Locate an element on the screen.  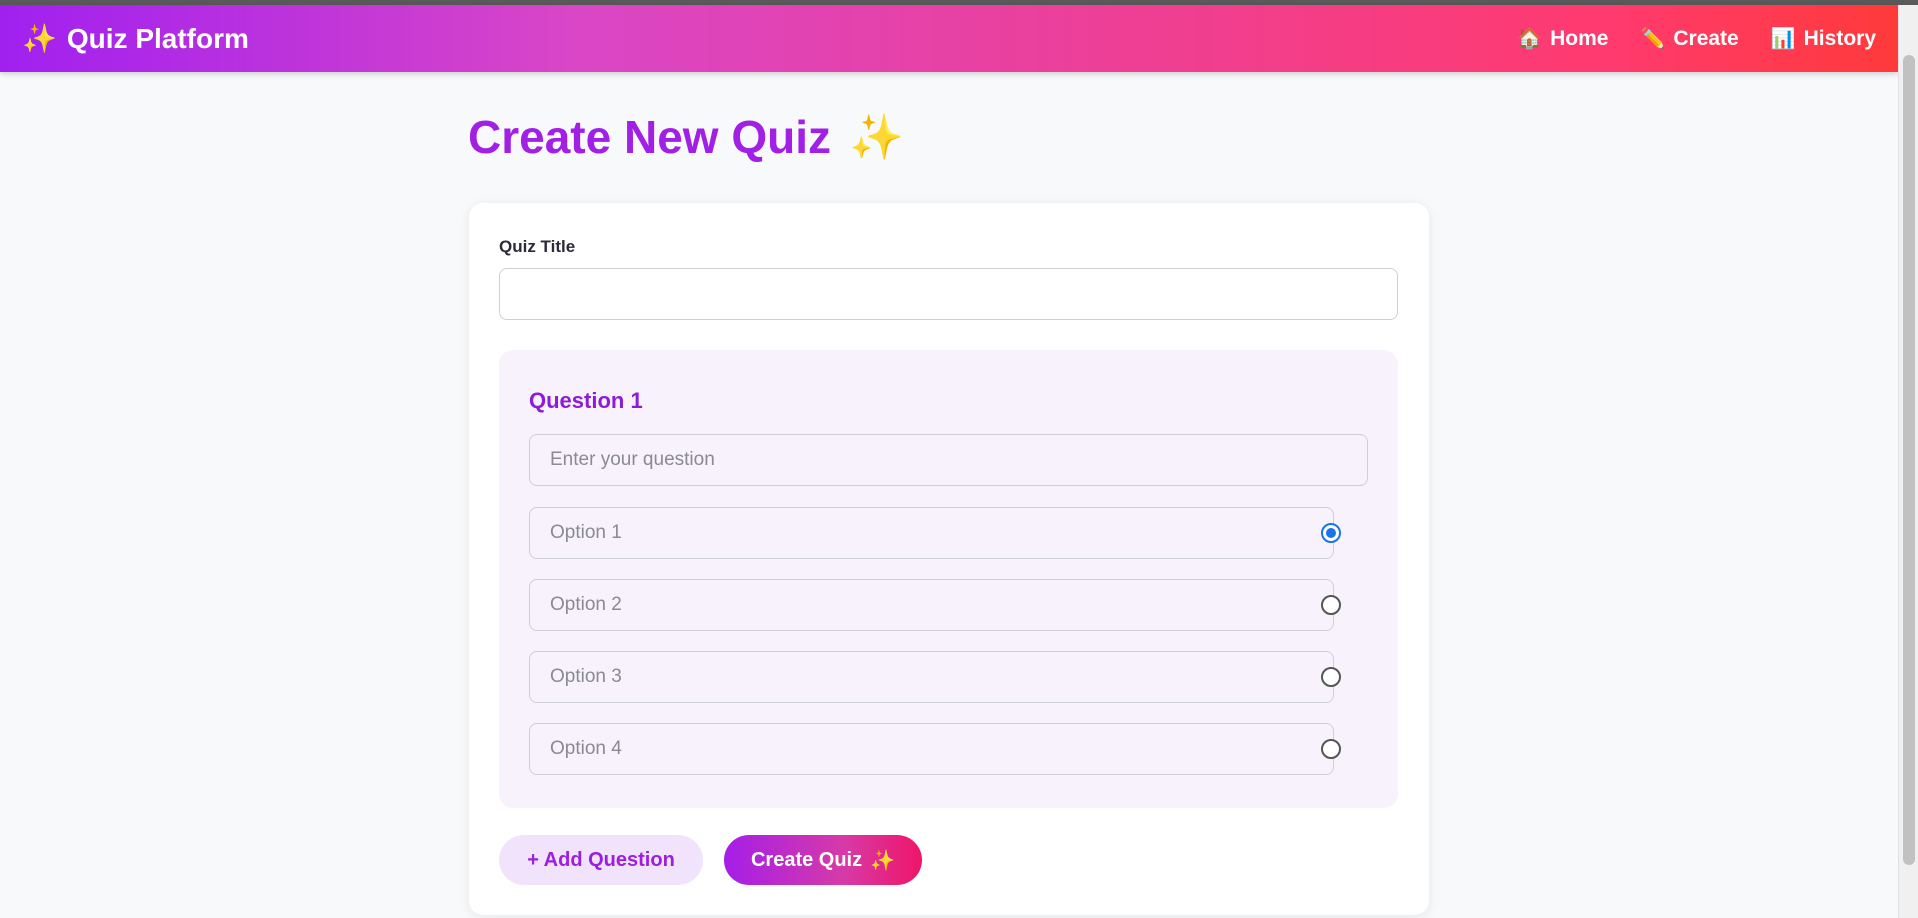
question-input is located at coordinates (948, 460).